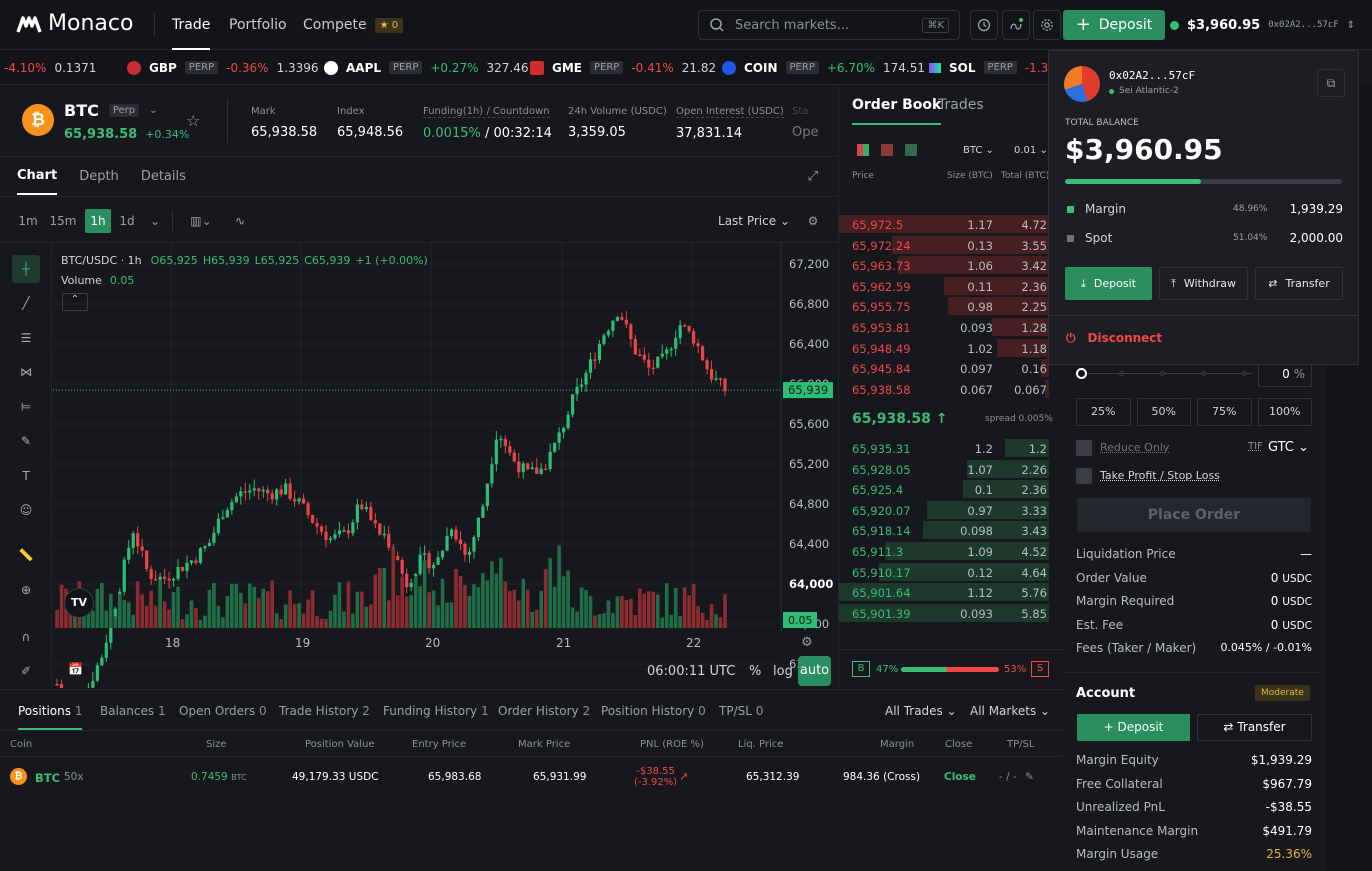 The height and width of the screenshot is (871, 1372). Describe the element at coordinates (944, 286) in the screenshot. I see `ask-row: 65,962.59 0.11 2.36` at that location.